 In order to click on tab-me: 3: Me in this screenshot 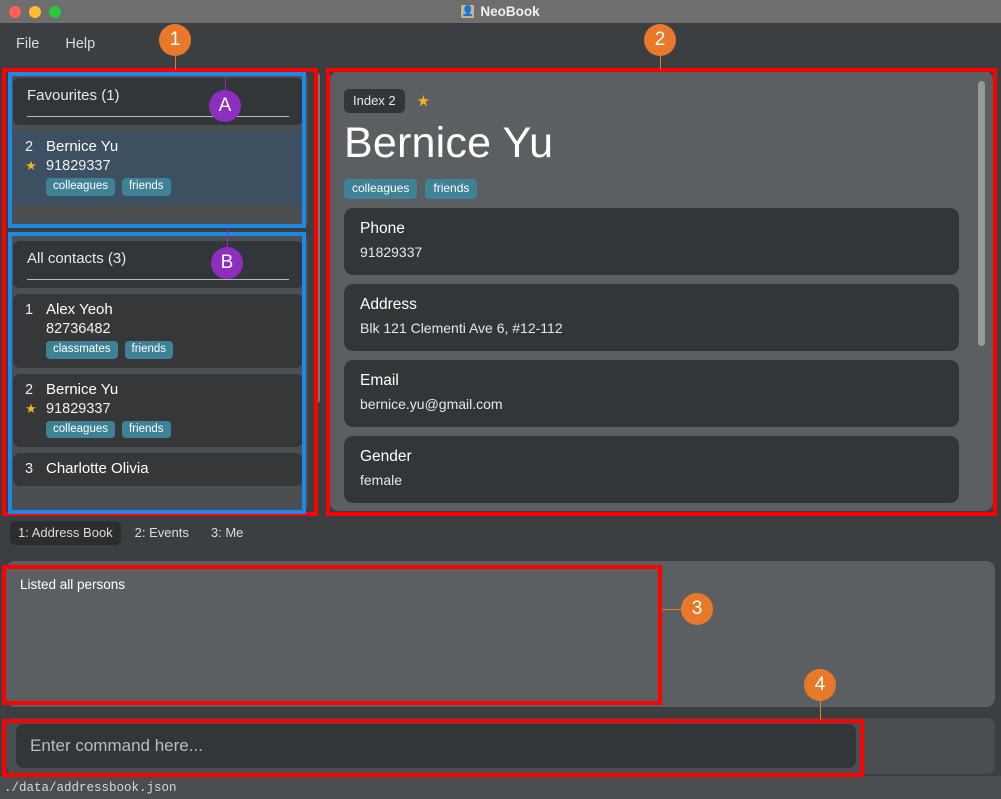, I will do `click(227, 533)`.